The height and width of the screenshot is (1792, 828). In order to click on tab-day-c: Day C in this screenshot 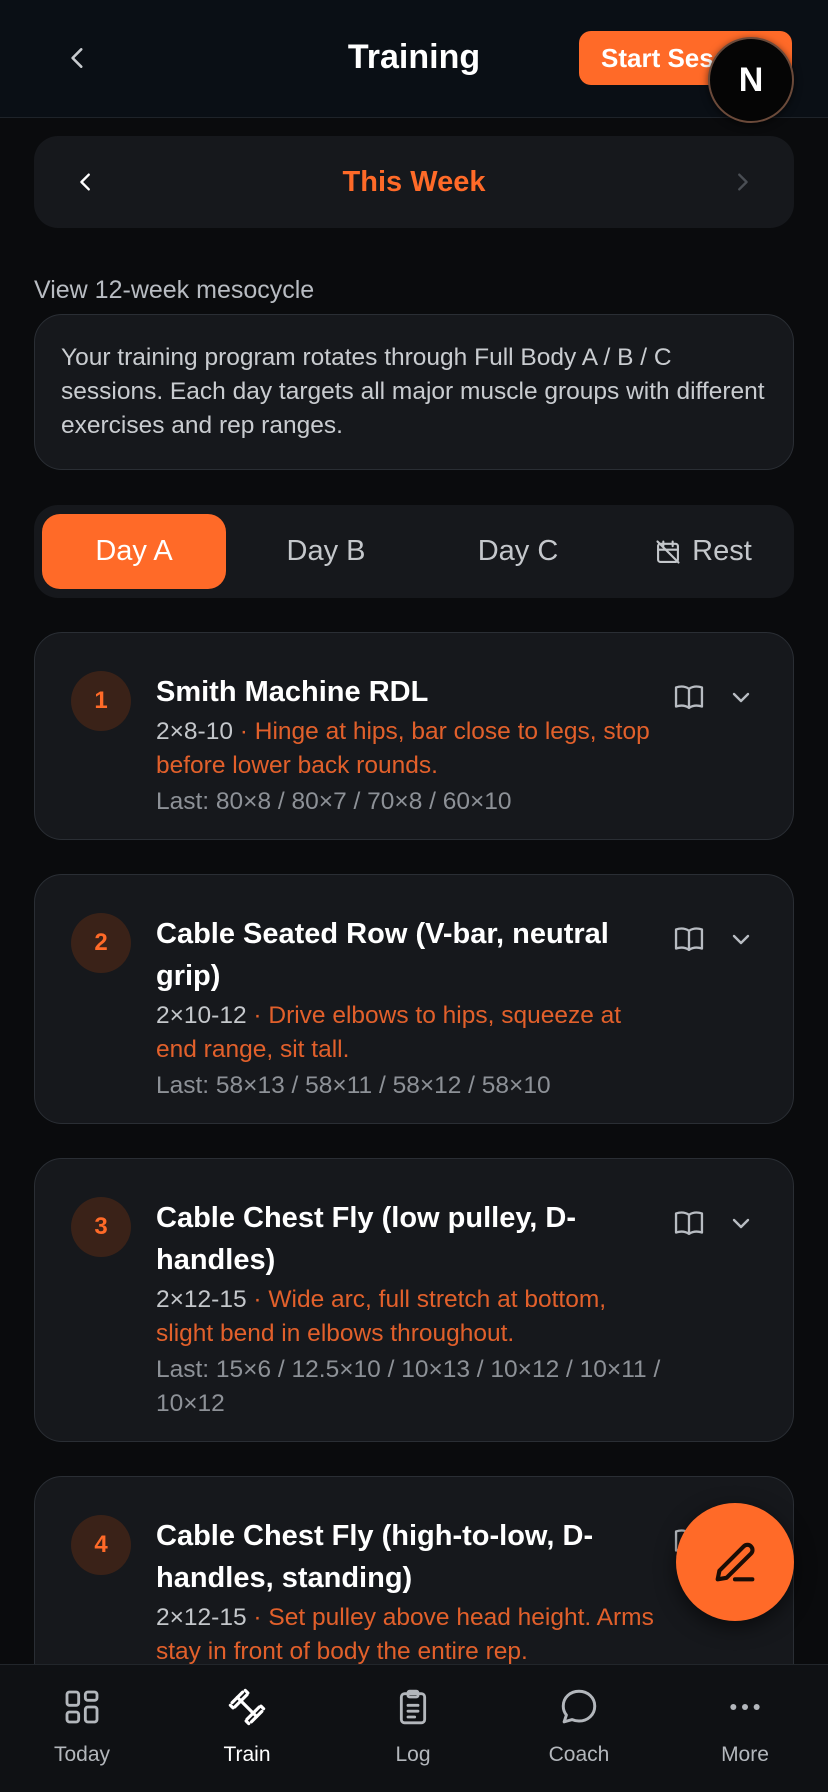, I will do `click(518, 551)`.